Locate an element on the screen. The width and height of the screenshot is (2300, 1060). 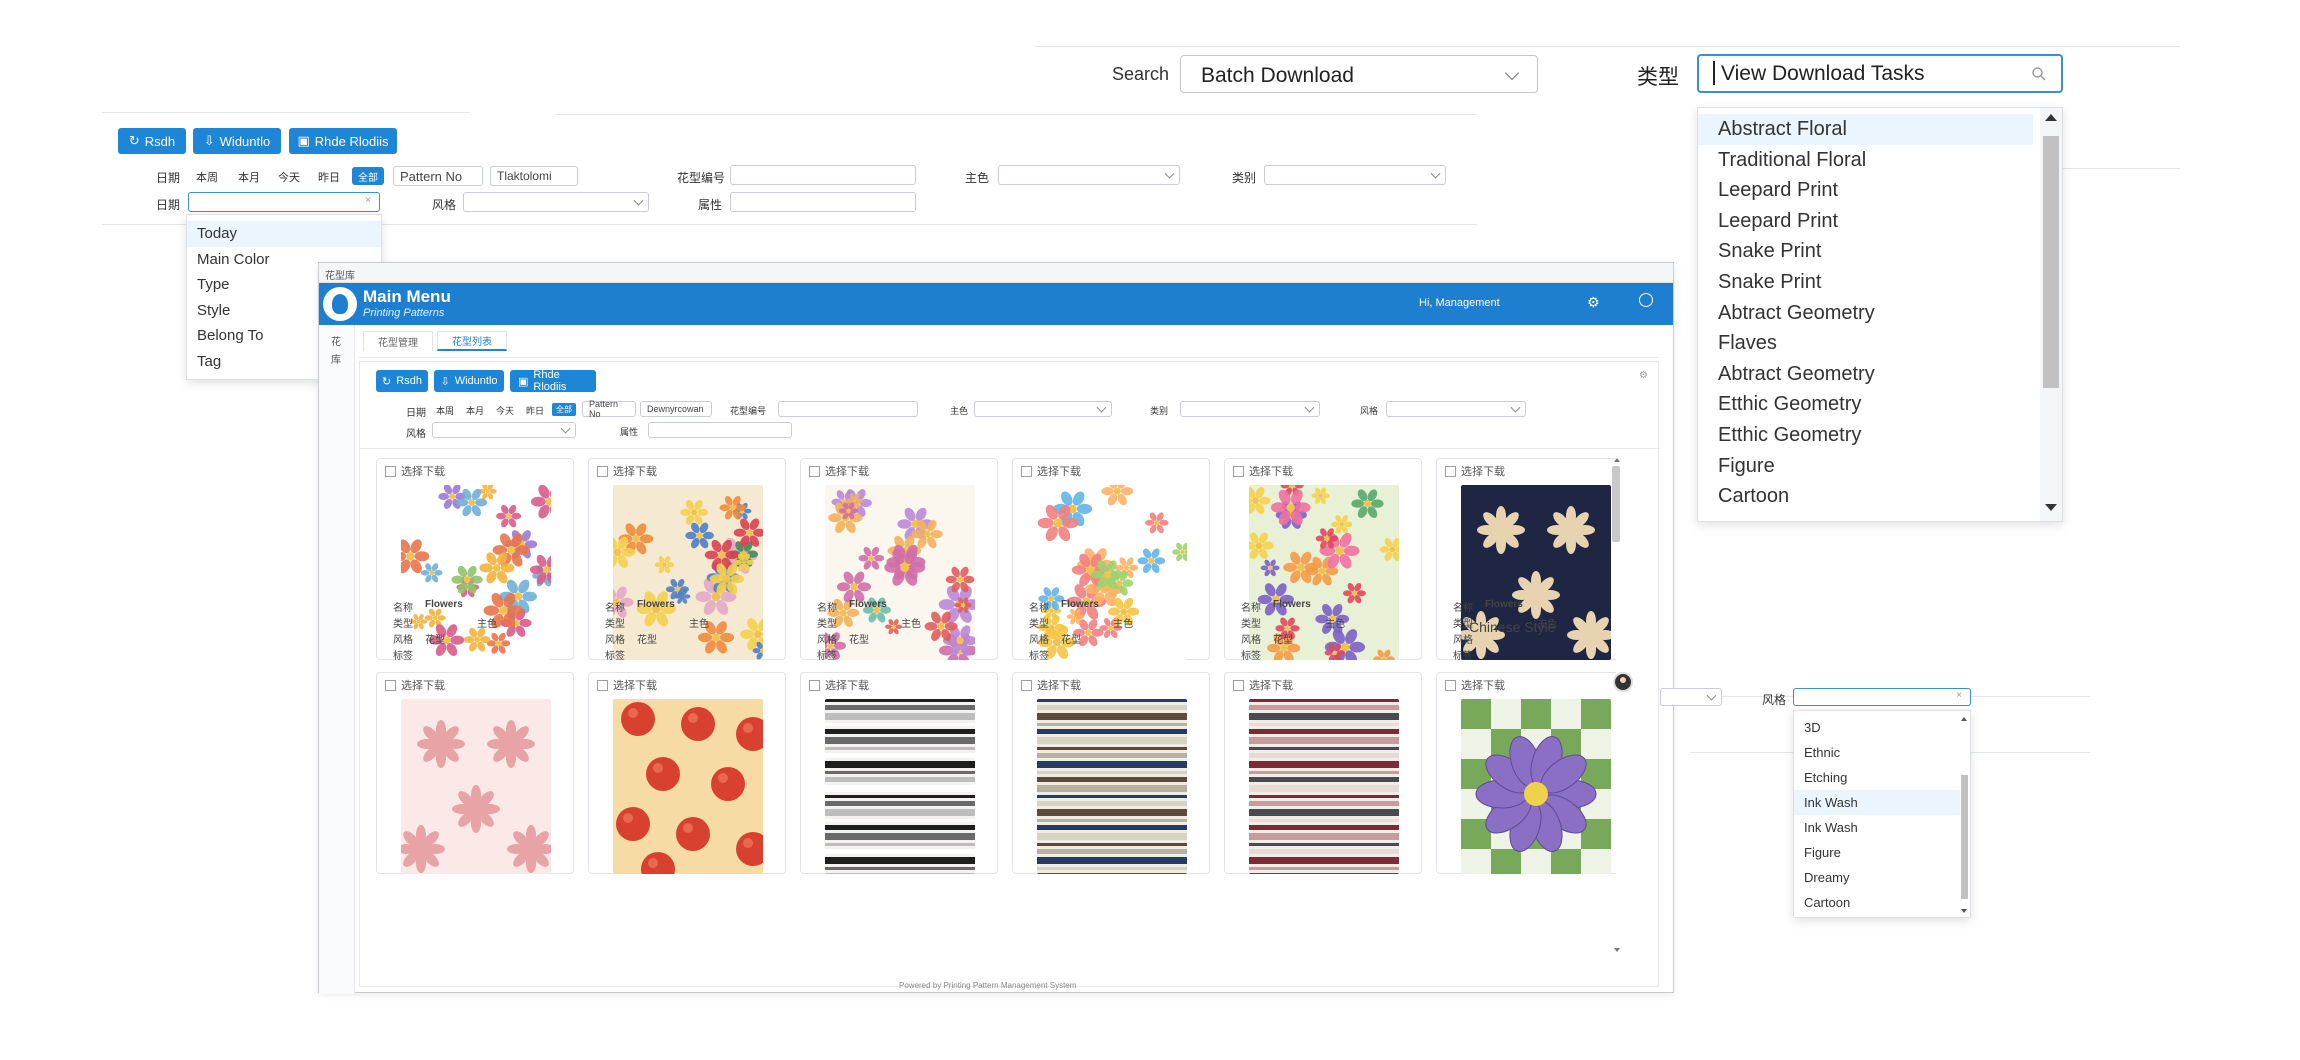
filter-option: Today is located at coordinates (284, 234).